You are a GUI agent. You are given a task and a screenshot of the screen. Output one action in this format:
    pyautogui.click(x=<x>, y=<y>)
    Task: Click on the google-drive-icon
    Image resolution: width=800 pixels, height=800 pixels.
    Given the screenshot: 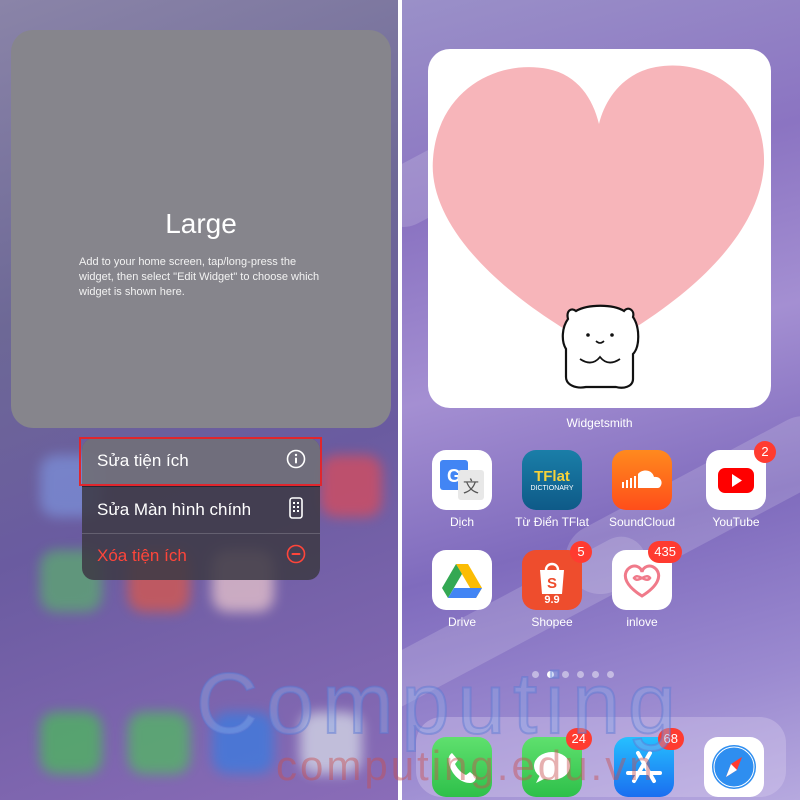 What is the action you would take?
    pyautogui.click(x=462, y=580)
    